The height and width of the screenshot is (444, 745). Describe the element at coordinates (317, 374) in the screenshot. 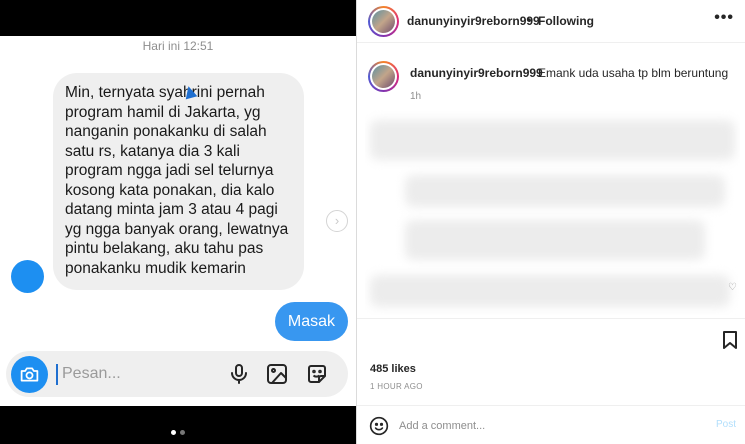

I see `sticker-icon` at that location.